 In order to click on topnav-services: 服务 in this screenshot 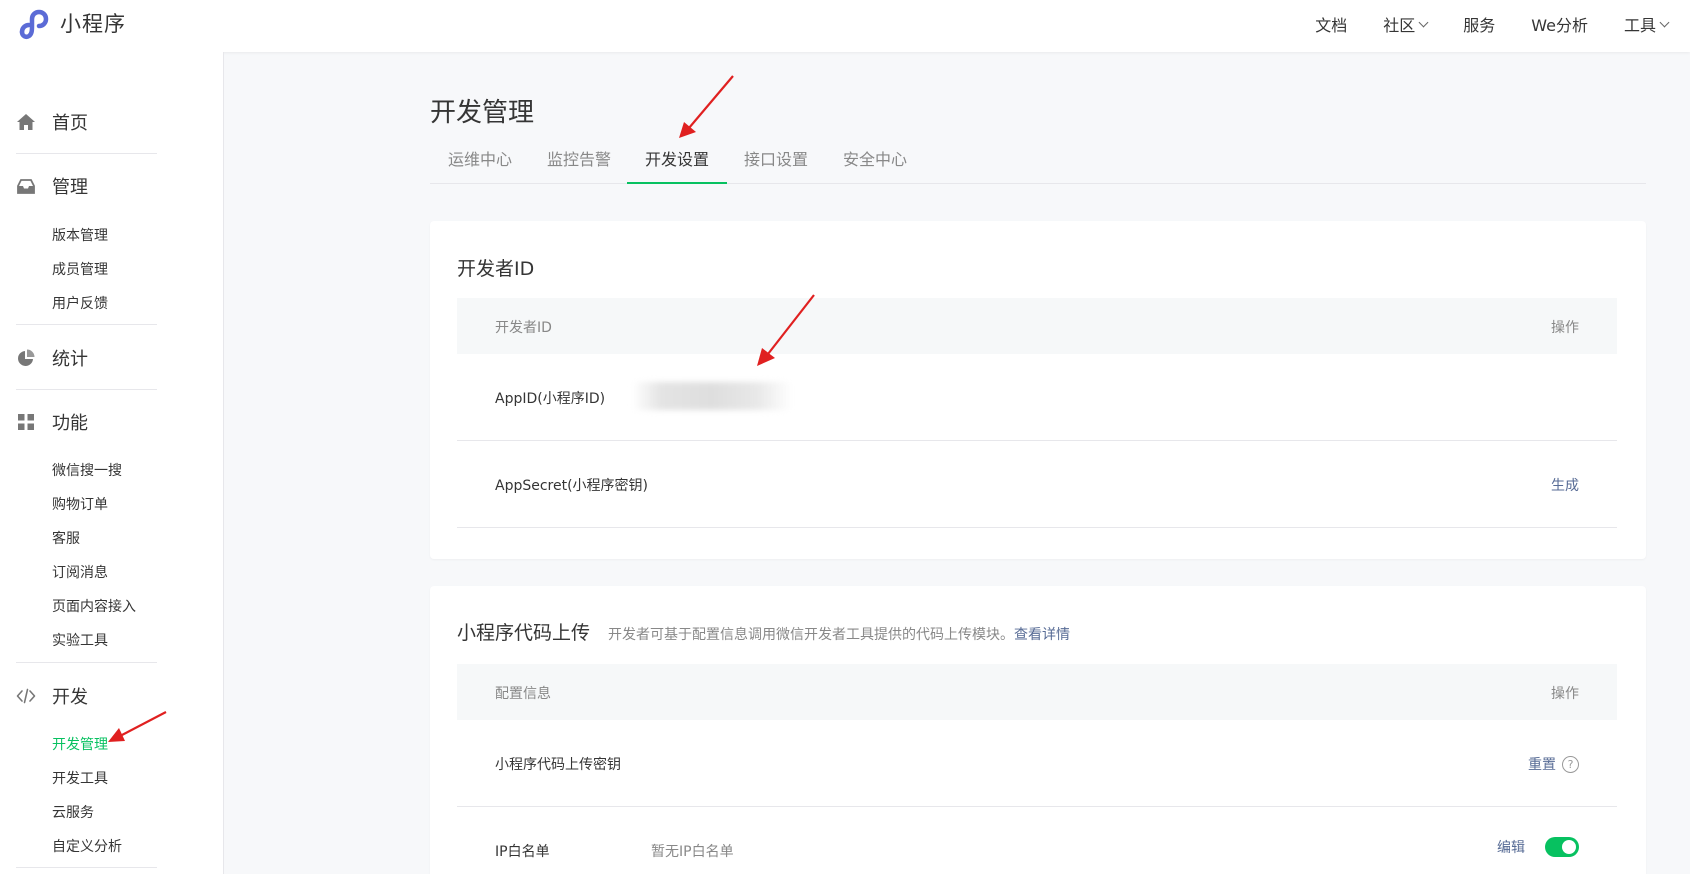, I will do `click(1479, 24)`.